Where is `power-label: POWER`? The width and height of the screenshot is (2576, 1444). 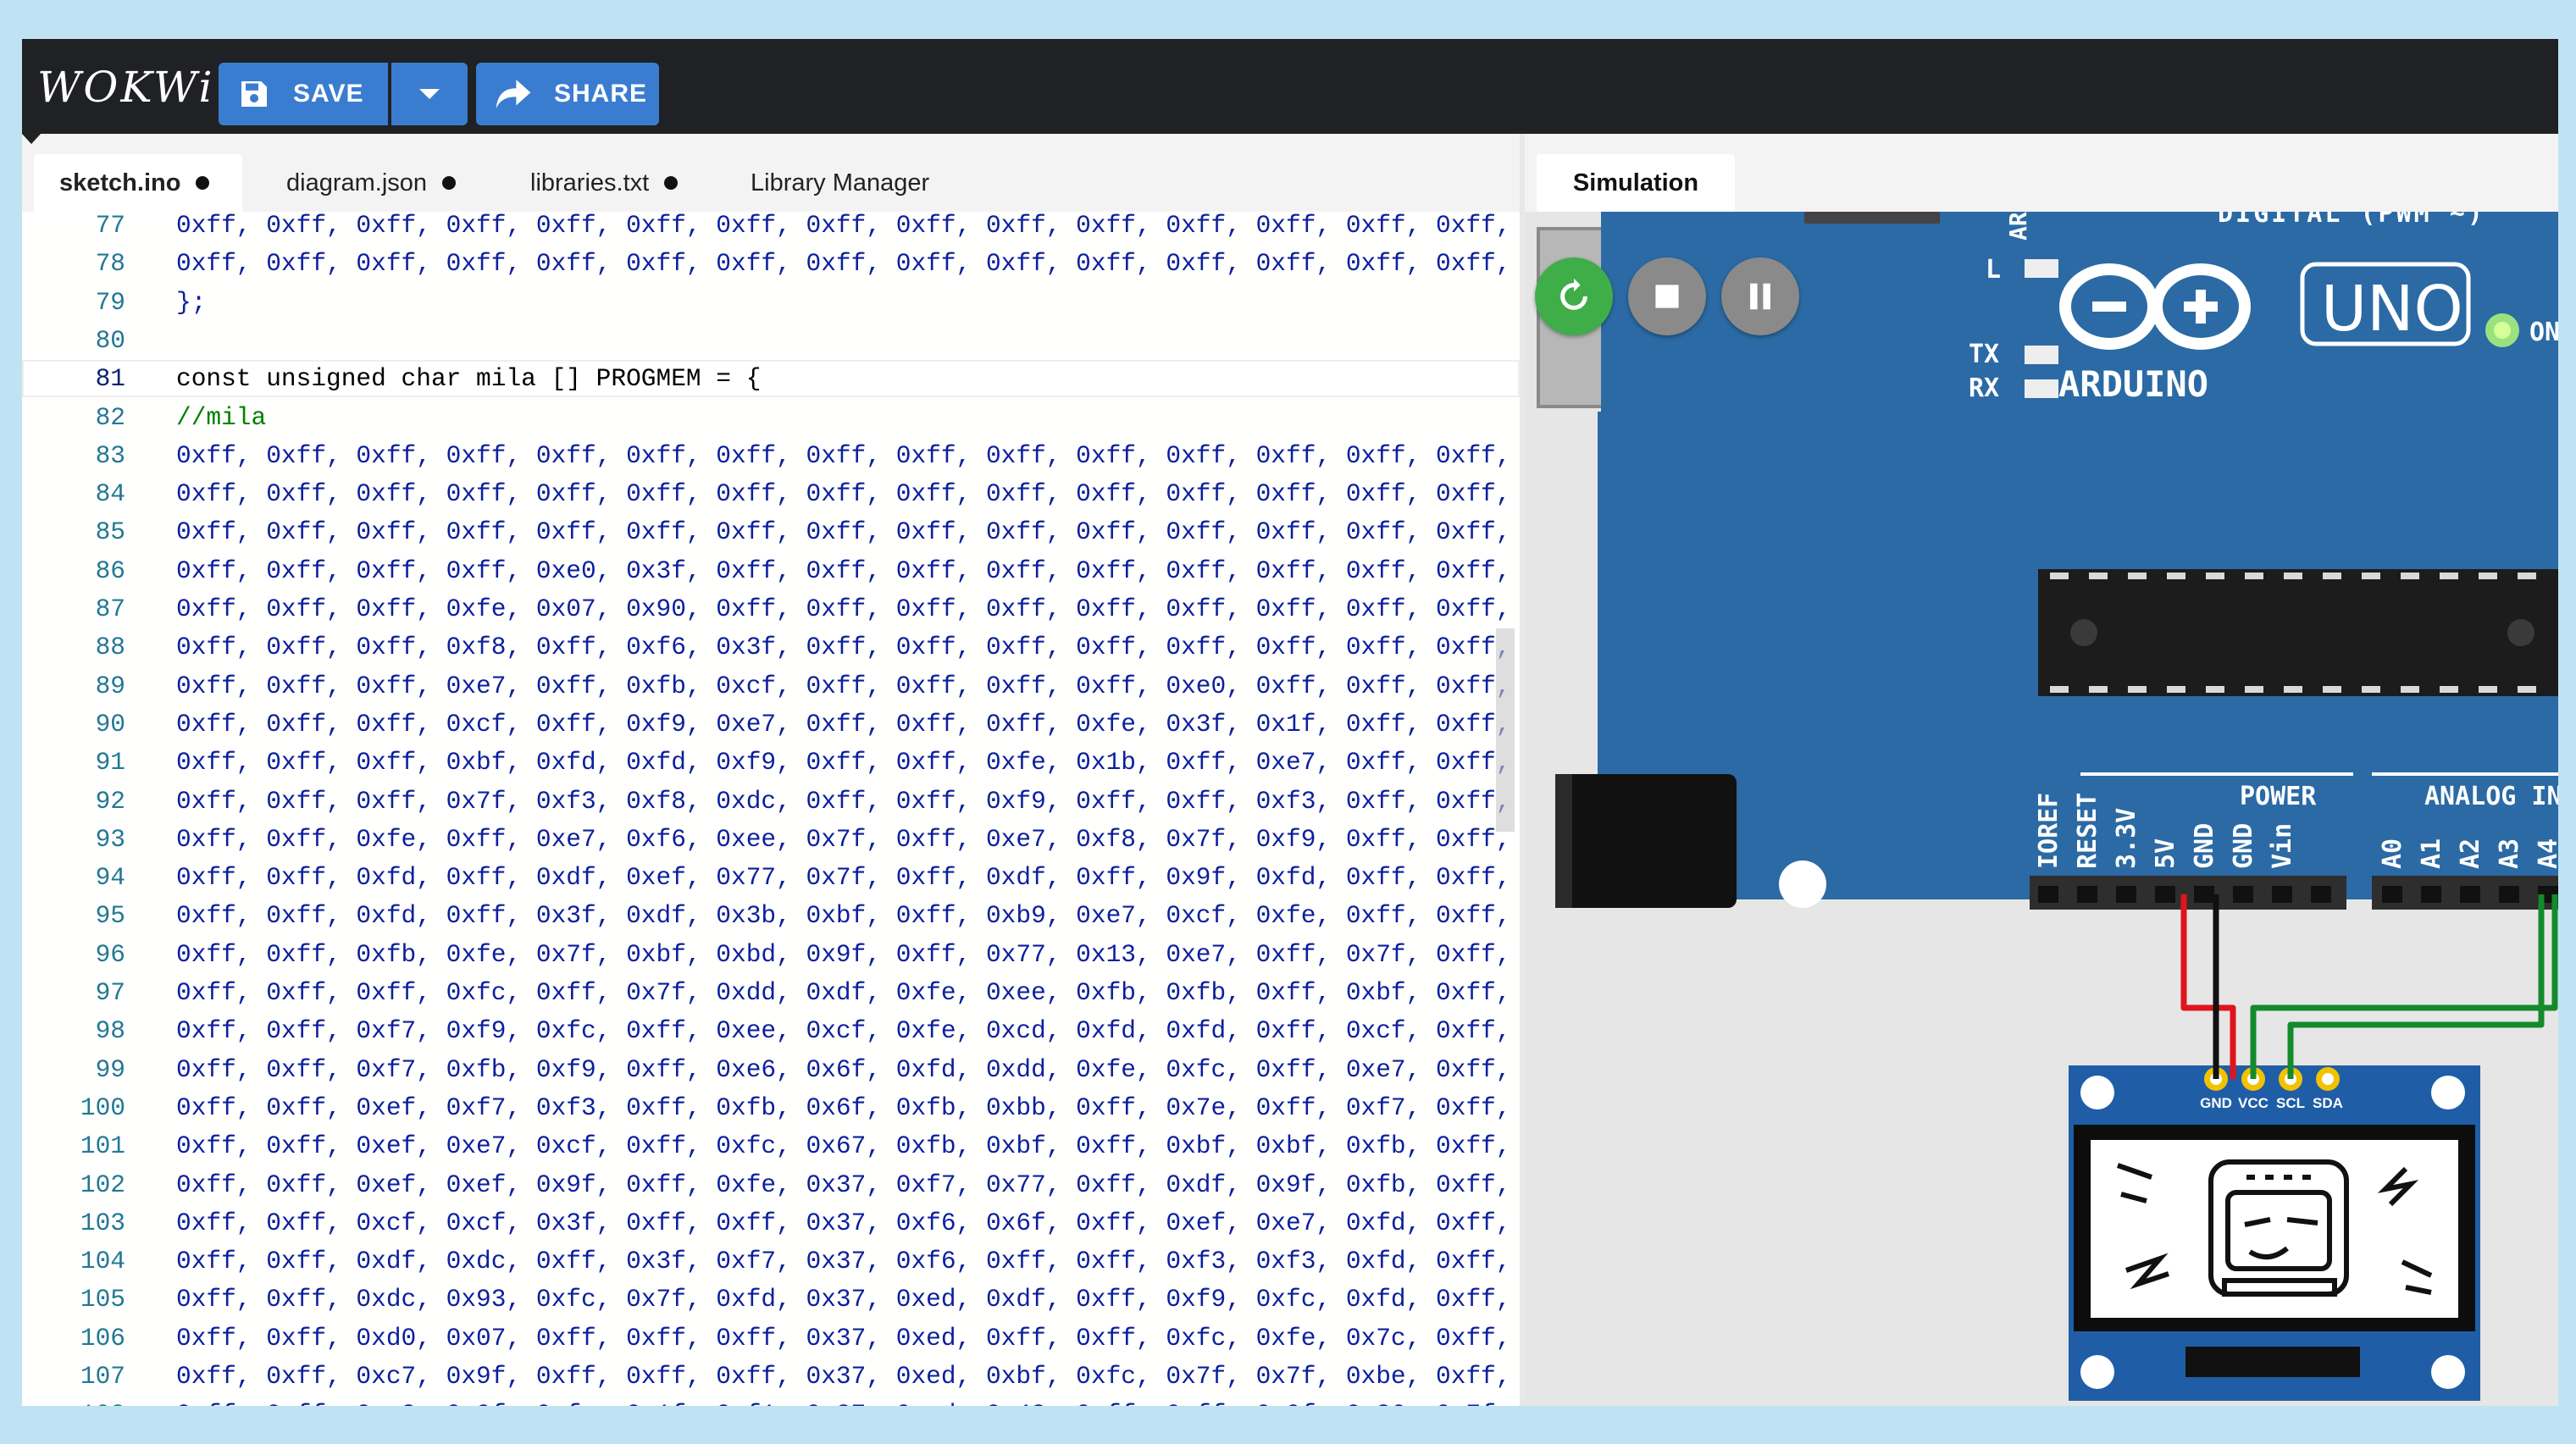
power-label: POWER is located at coordinates (2278, 796).